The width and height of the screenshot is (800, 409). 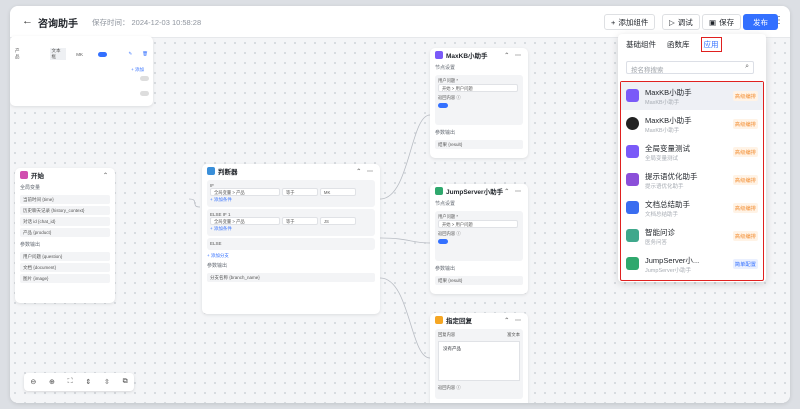 I want to click on node-title: MaxKB小助手, so click(x=467, y=56).